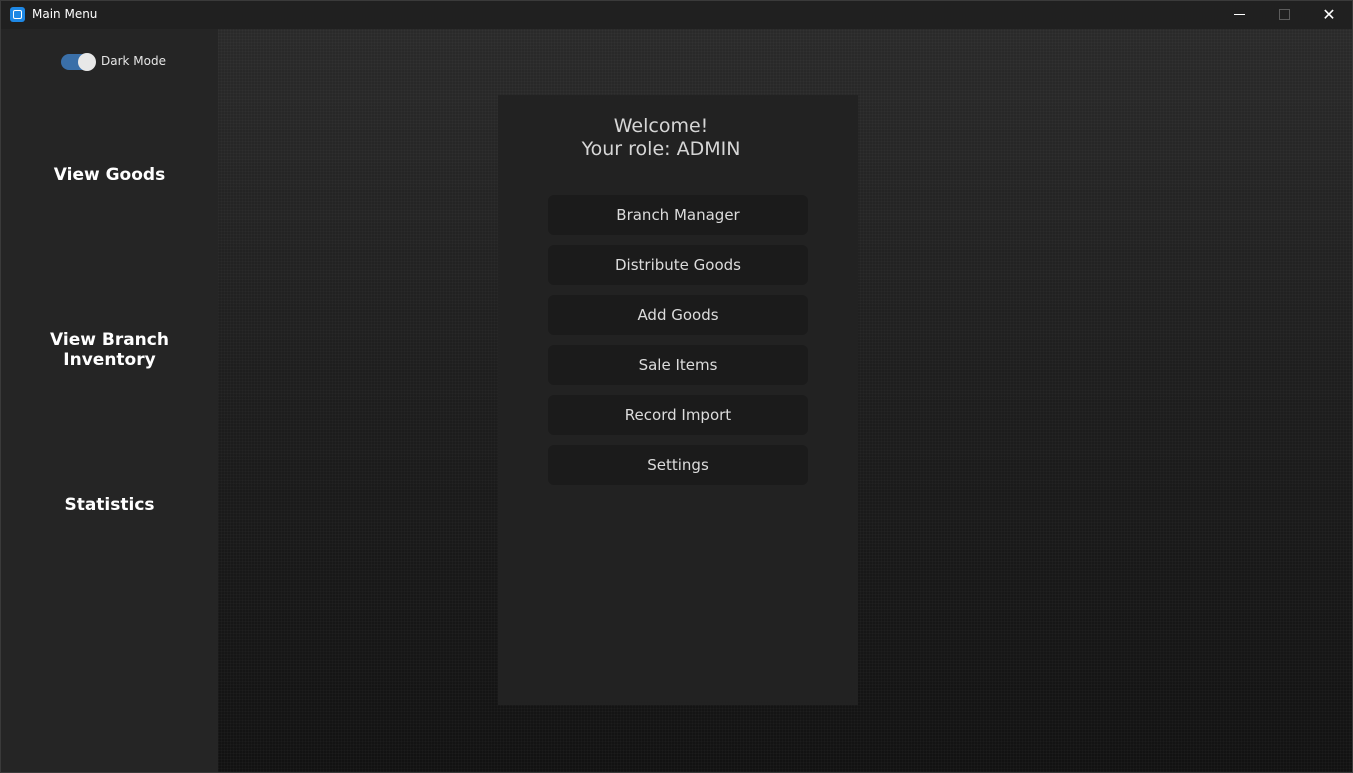  What do you see at coordinates (109, 505) in the screenshot?
I see `sidebar-item-statistics: Statistics` at bounding box center [109, 505].